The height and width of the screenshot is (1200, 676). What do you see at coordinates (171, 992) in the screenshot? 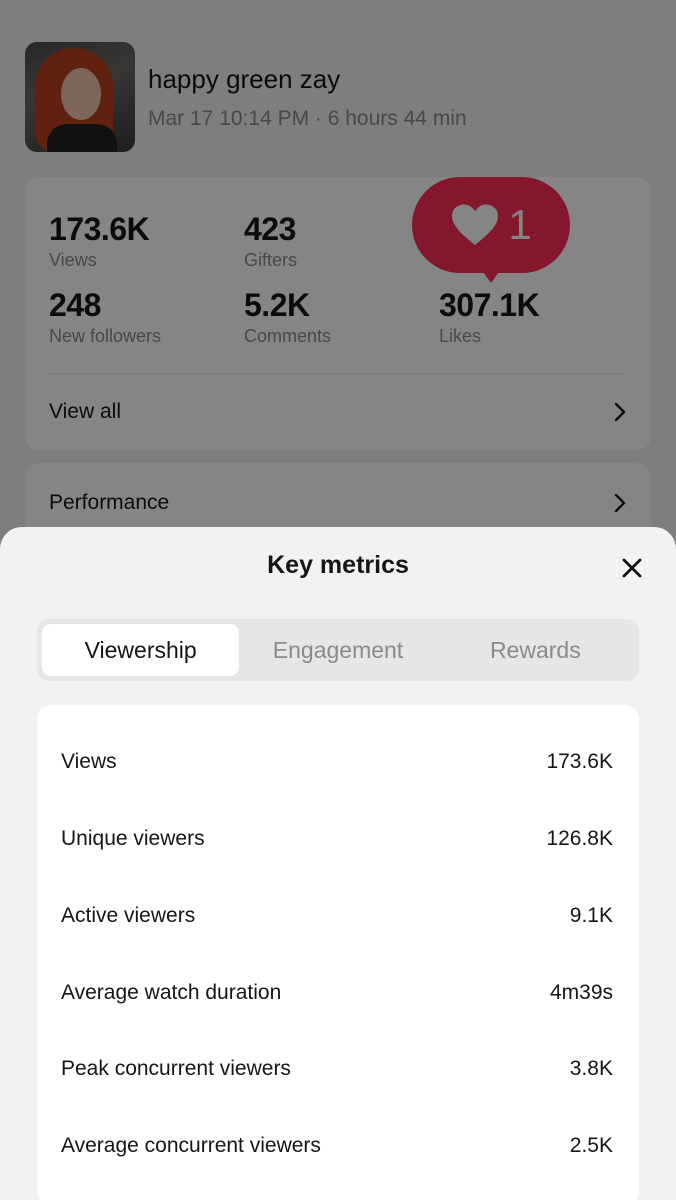
I see `metric-label: Average watch duration` at bounding box center [171, 992].